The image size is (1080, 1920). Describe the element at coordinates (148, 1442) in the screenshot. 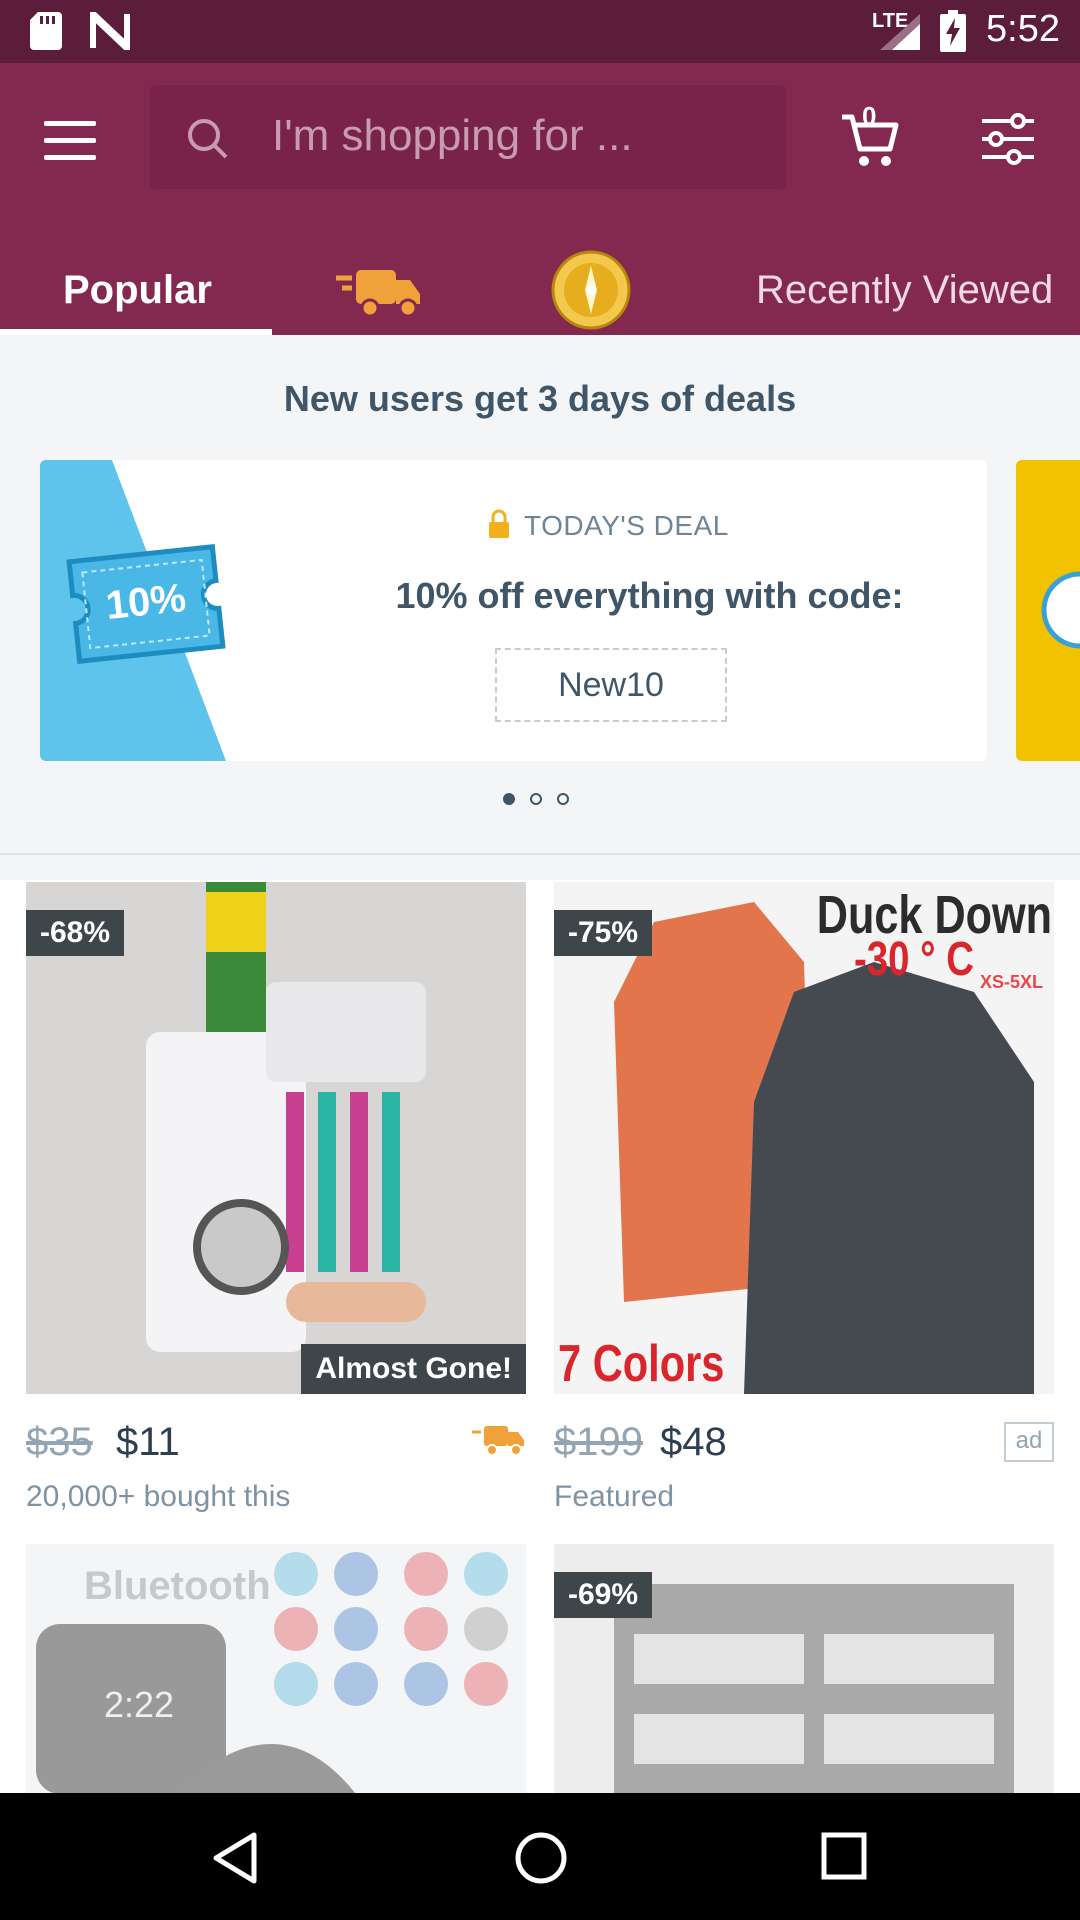

I see `sale-price: $11` at that location.